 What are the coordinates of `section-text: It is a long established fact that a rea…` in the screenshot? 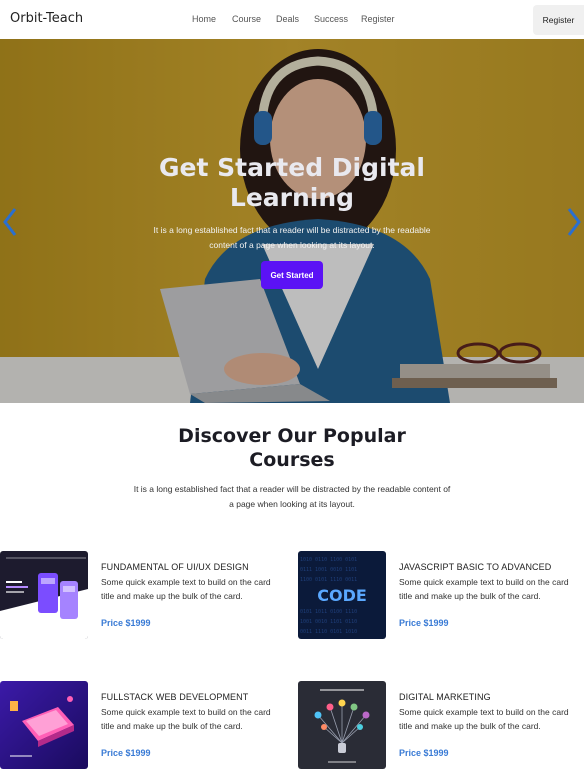 It's located at (292, 496).